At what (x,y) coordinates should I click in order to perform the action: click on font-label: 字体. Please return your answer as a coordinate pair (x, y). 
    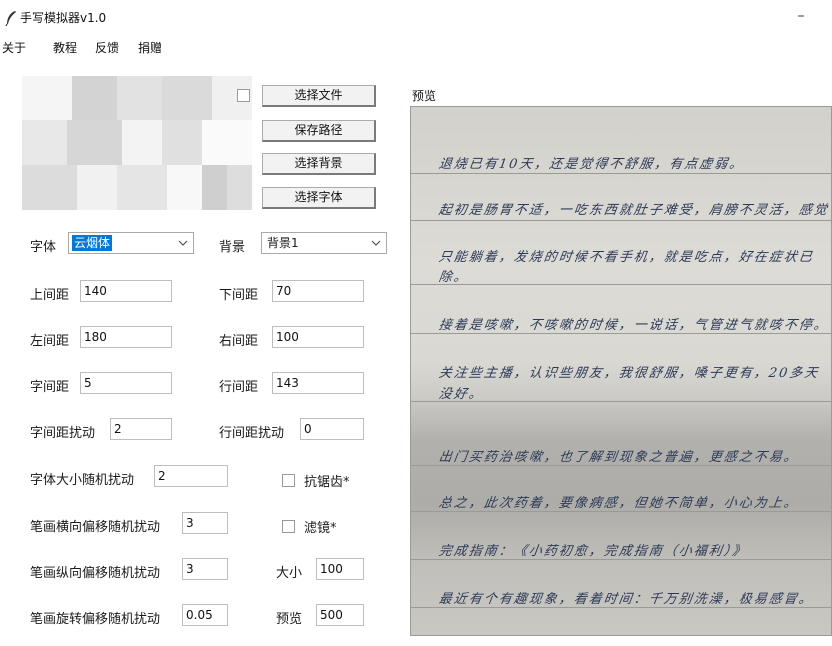
    Looking at the image, I should click on (43, 247).